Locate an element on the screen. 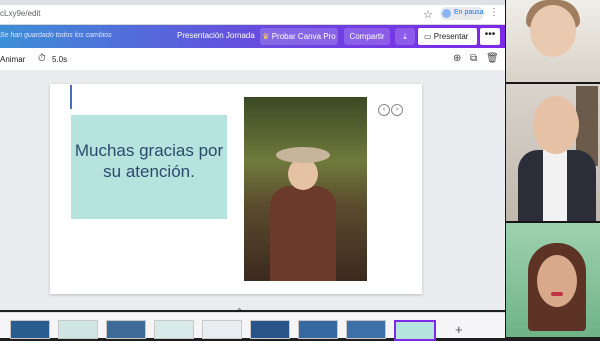  photo-person-body is located at coordinates (303, 233).